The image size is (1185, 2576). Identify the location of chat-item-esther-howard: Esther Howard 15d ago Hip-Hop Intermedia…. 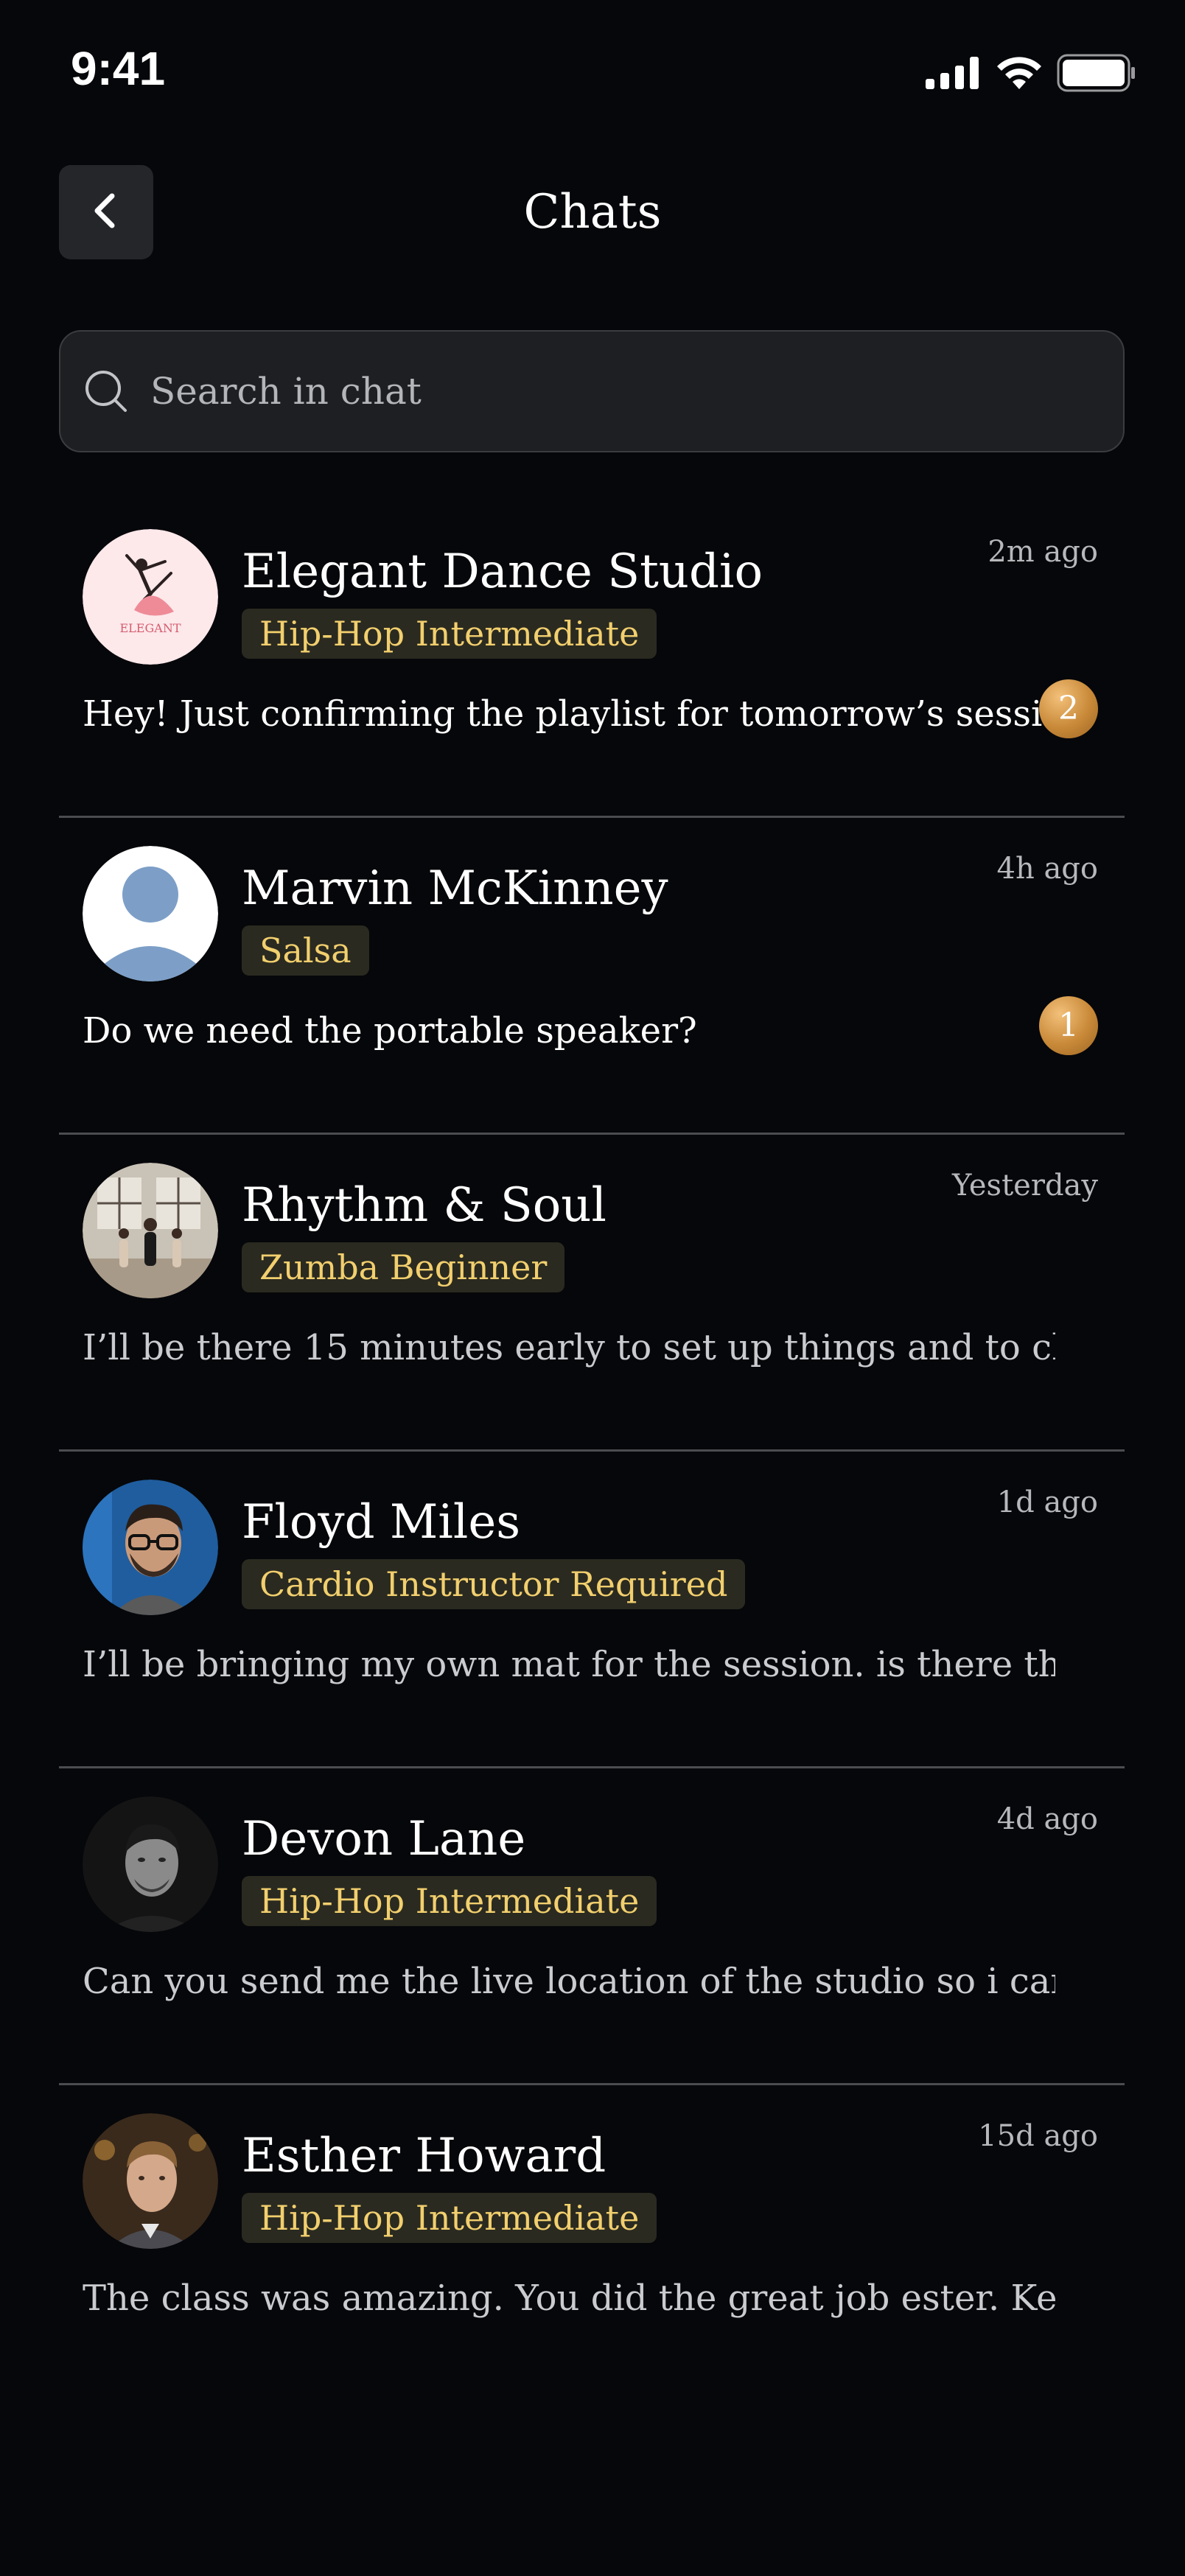
(592, 2243).